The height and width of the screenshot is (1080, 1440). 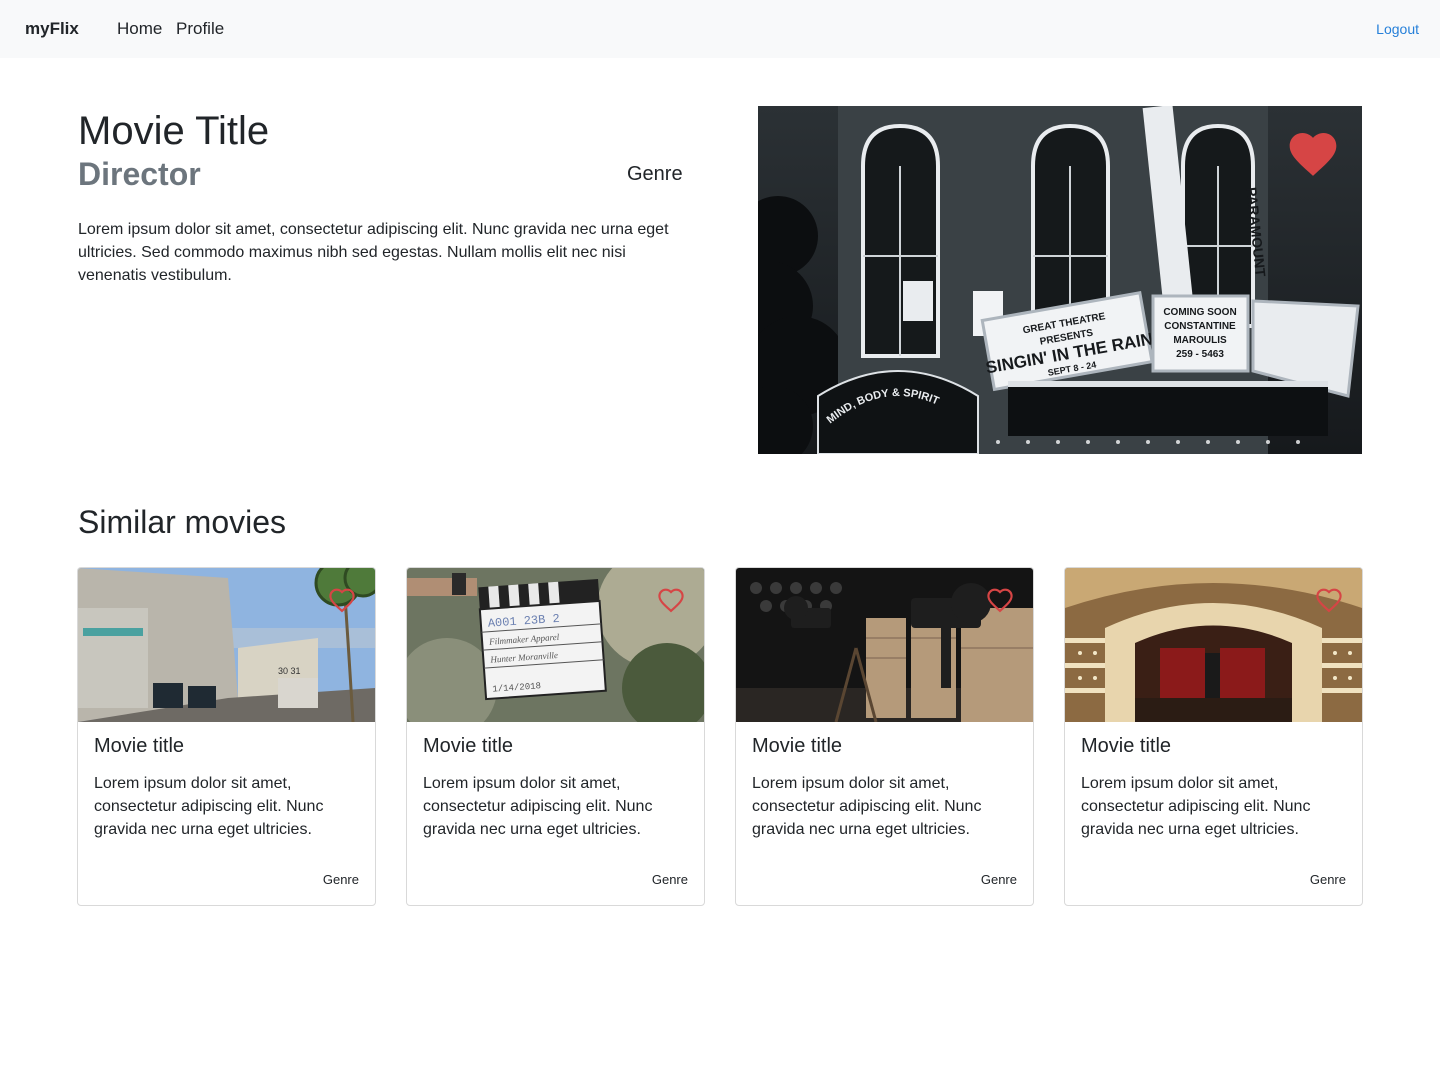 I want to click on brand-link: myFlix, so click(x=52, y=29).